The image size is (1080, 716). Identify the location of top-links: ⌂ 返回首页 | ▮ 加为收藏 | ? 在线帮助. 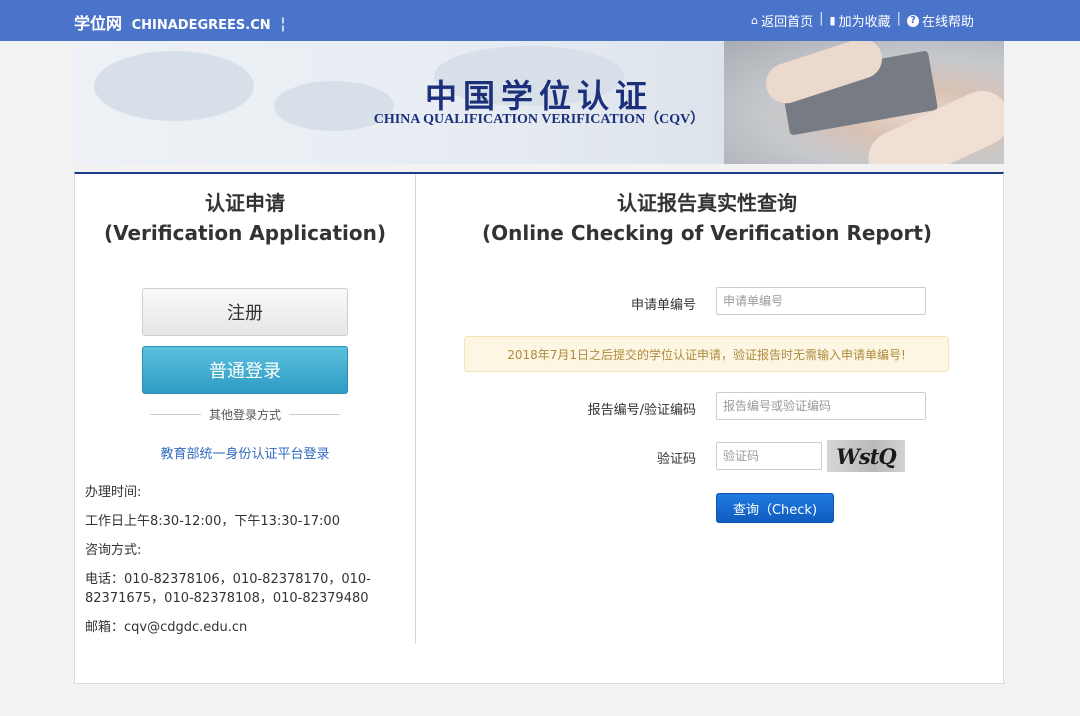
(862, 20).